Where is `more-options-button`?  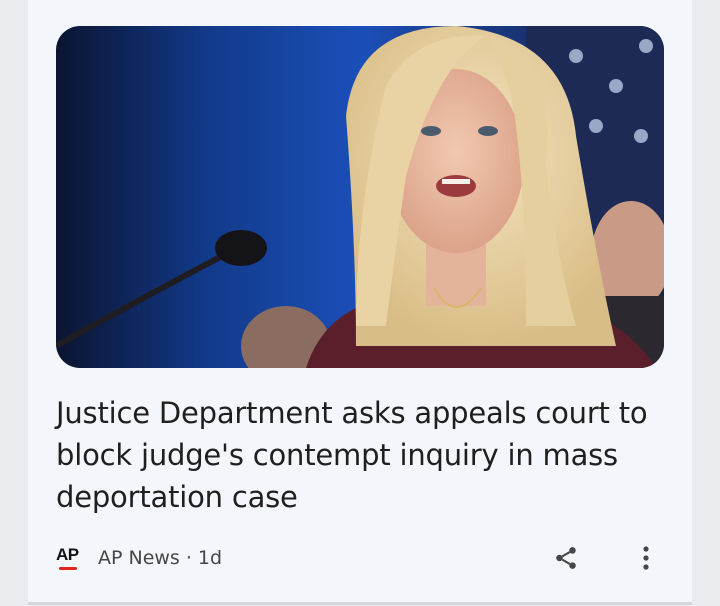 more-options-button is located at coordinates (646, 558).